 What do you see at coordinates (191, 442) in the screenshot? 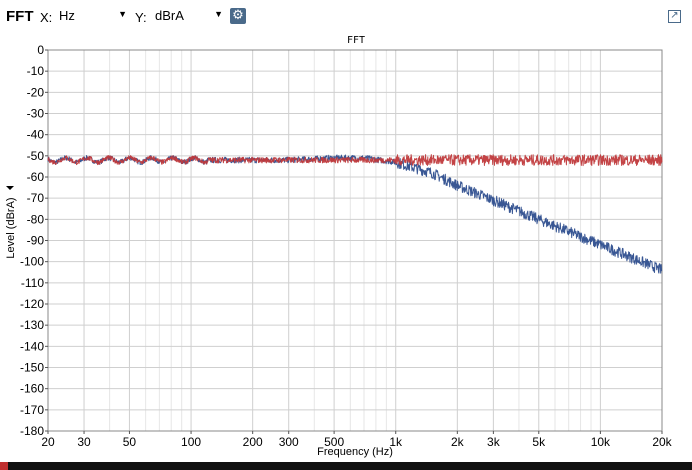
I see `x-tick-label: 100` at bounding box center [191, 442].